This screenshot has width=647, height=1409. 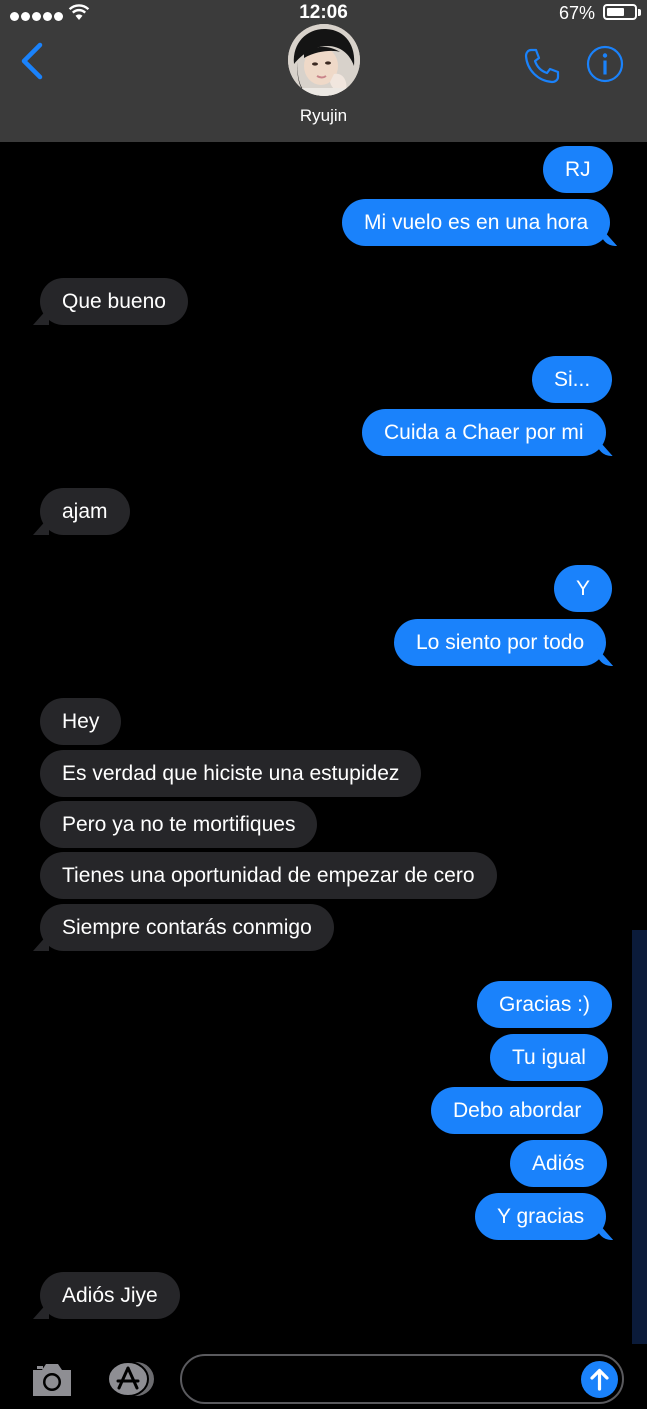 I want to click on message-bubble-sent: Cuida a Chaer por mi, so click(x=484, y=432).